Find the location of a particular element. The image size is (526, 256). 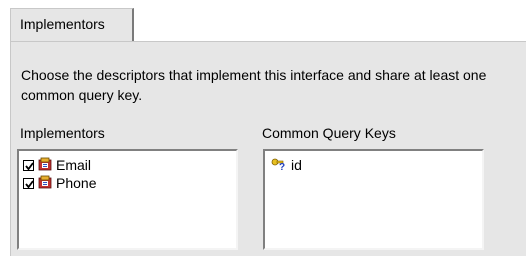

checkbox-email is located at coordinates (28, 165).